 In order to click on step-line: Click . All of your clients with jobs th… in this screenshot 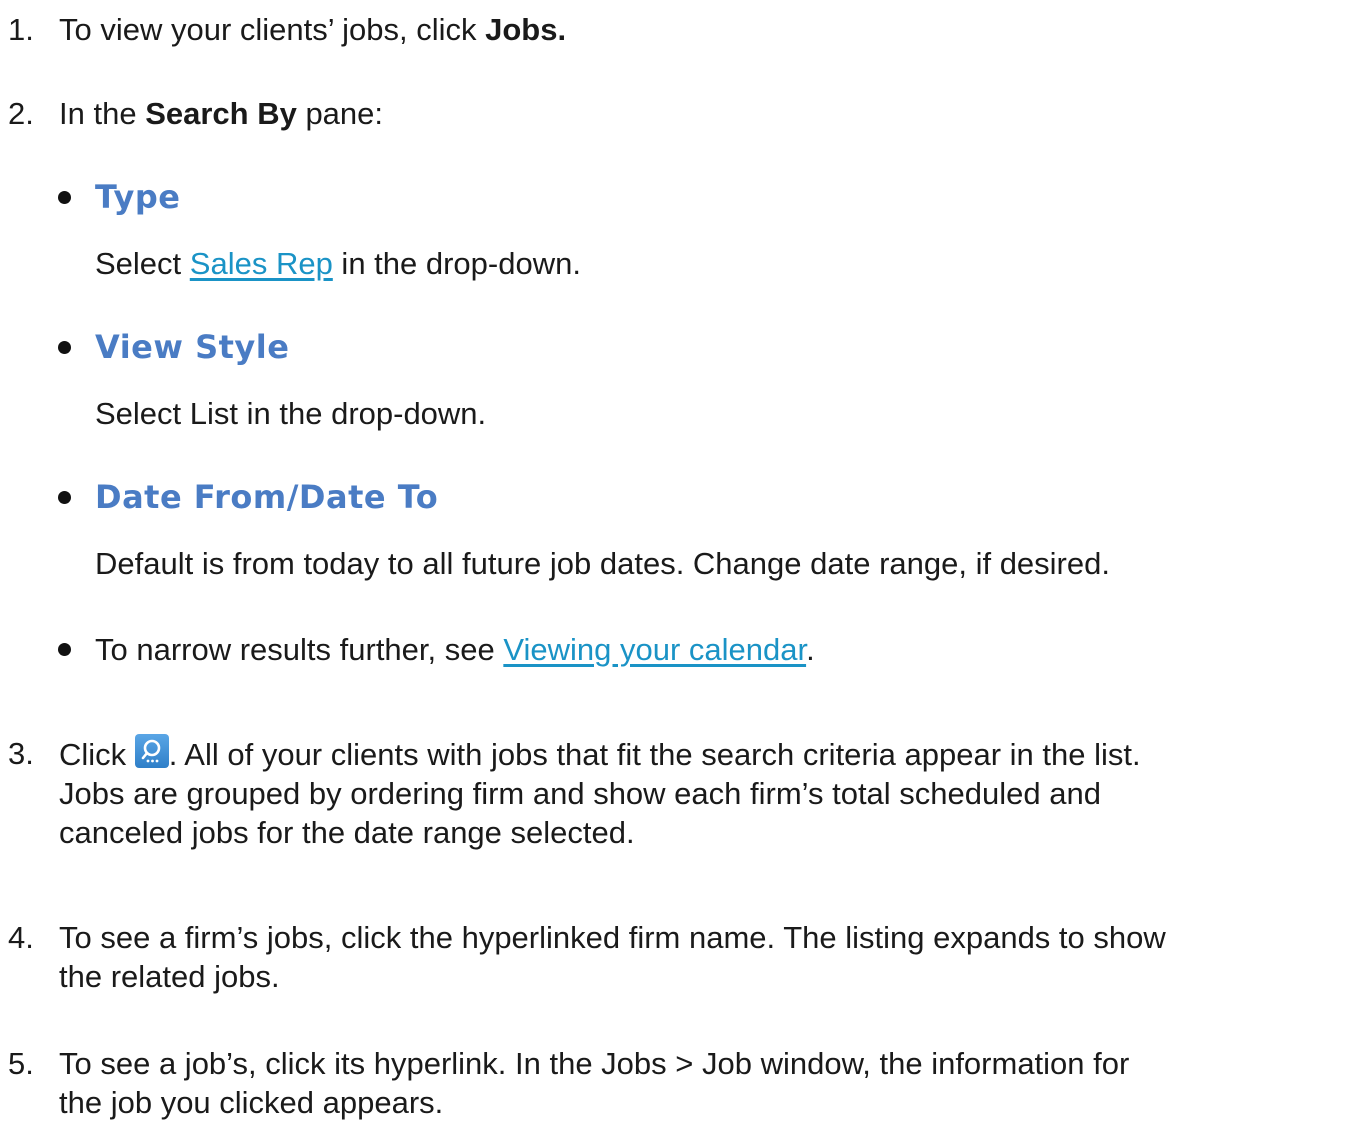, I will do `click(704, 754)`.